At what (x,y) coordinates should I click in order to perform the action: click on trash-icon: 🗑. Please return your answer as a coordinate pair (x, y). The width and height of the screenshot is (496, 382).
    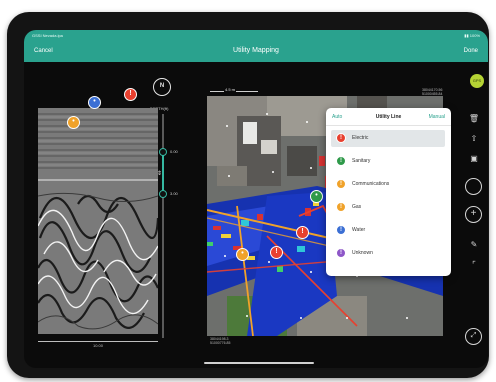
    Looking at the image, I should click on (474, 118).